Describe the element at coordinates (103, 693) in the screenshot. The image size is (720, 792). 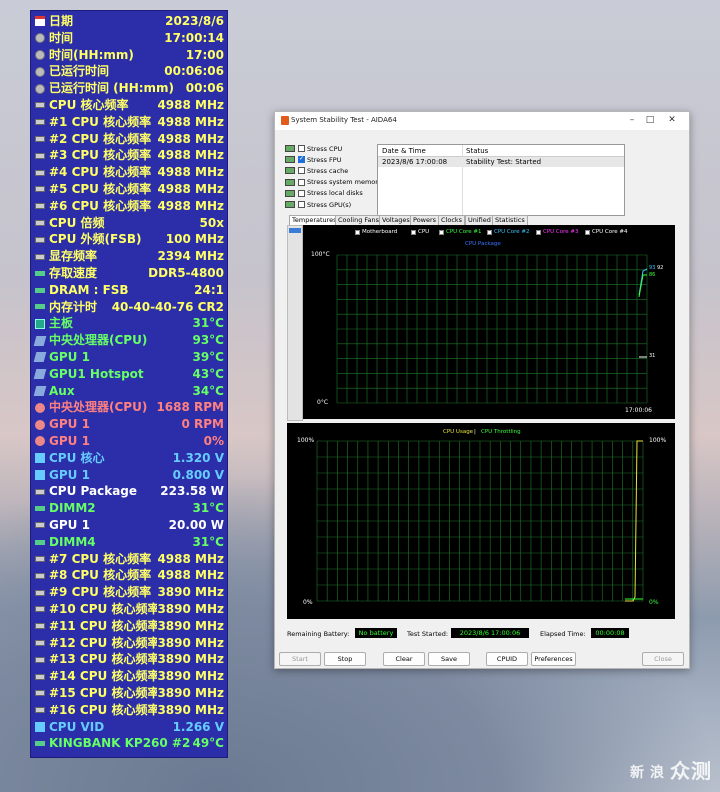
I see `osd-row-label: #15 CPU 核心频率` at that location.